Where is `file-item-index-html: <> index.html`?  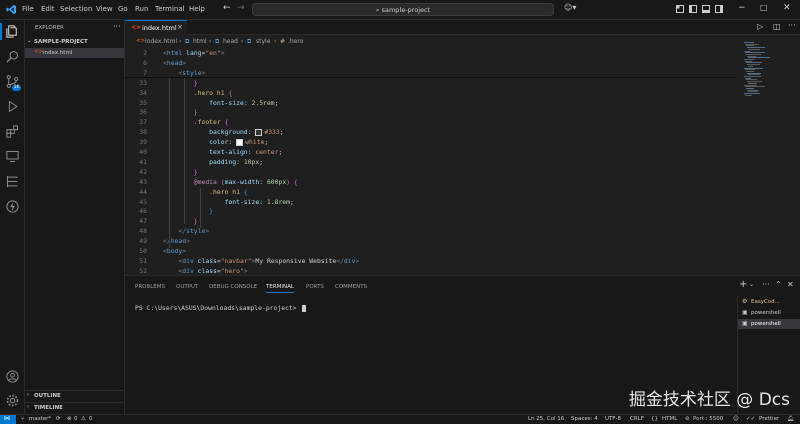
file-item-index-html: <> index.html is located at coordinates (74, 53).